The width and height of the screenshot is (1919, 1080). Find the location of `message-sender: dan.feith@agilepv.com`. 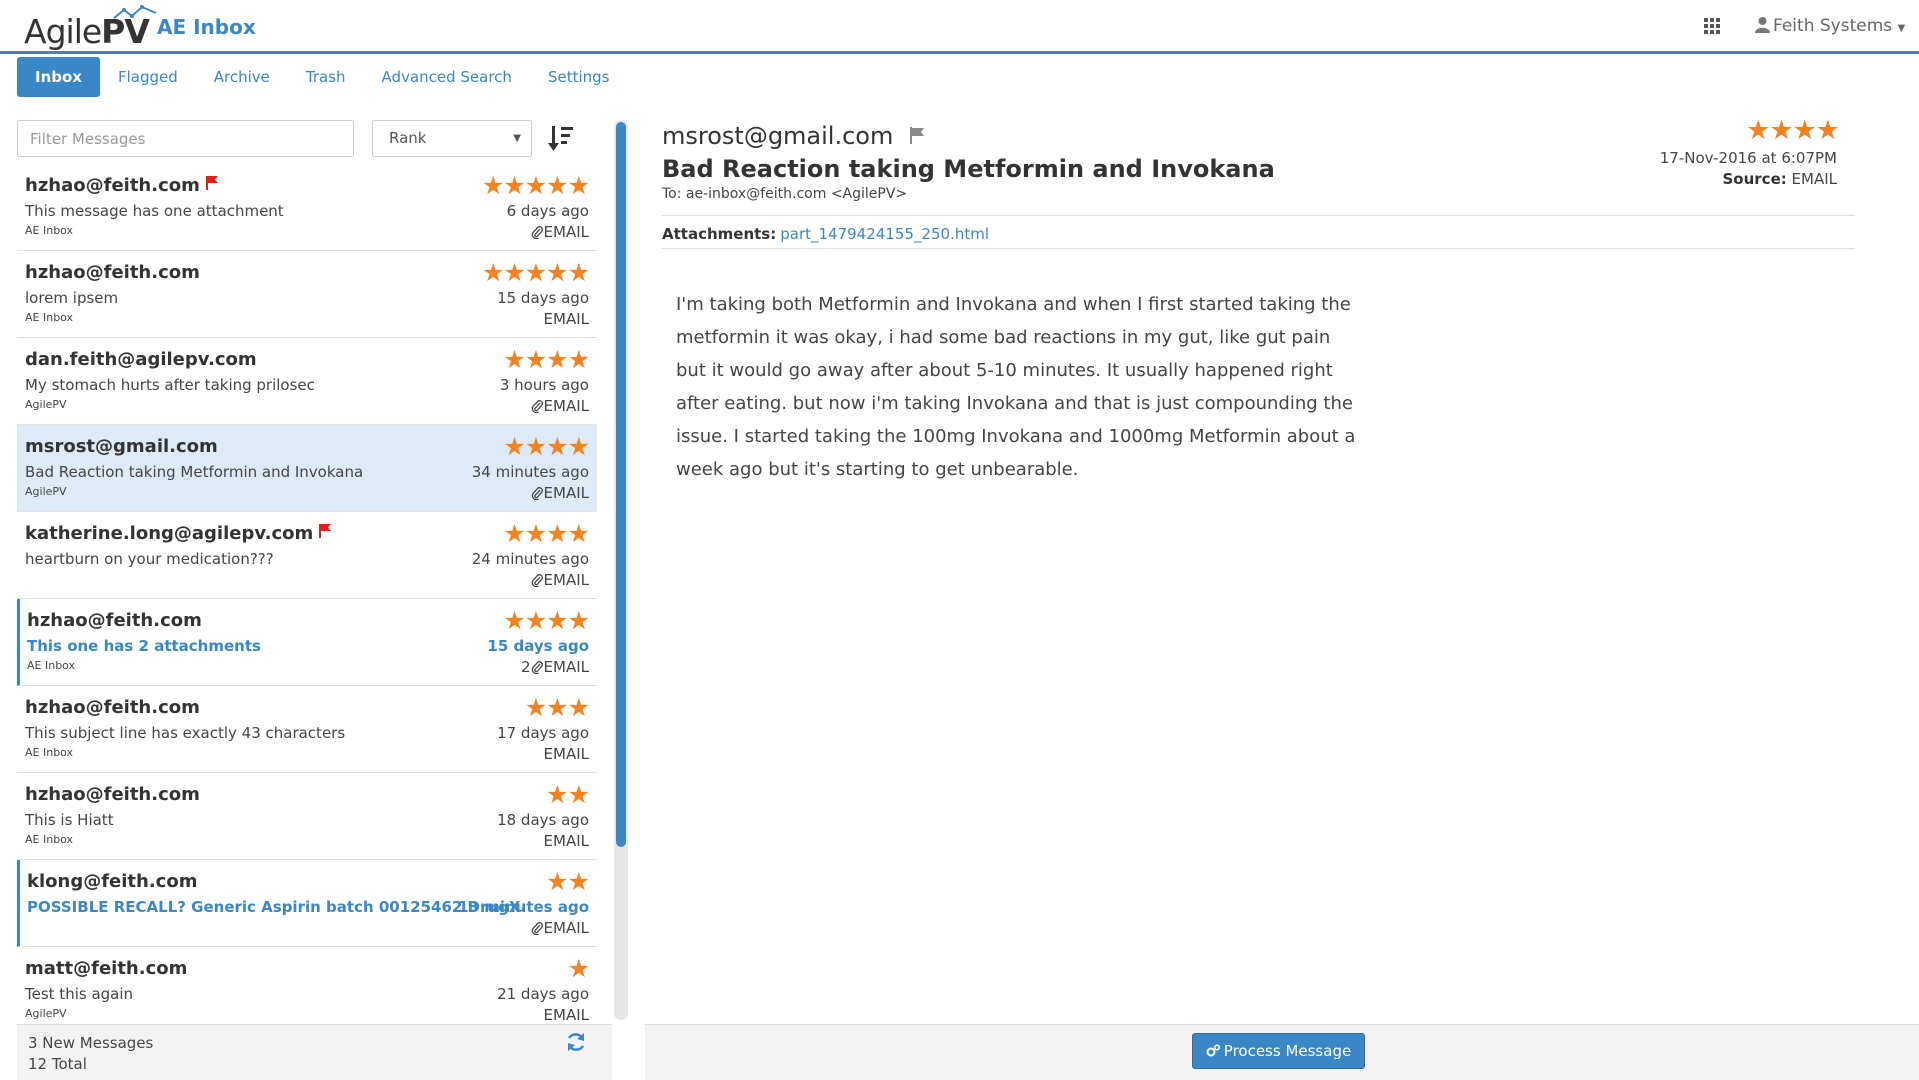

message-sender: dan.feith@agilepv.com is located at coordinates (141, 359).